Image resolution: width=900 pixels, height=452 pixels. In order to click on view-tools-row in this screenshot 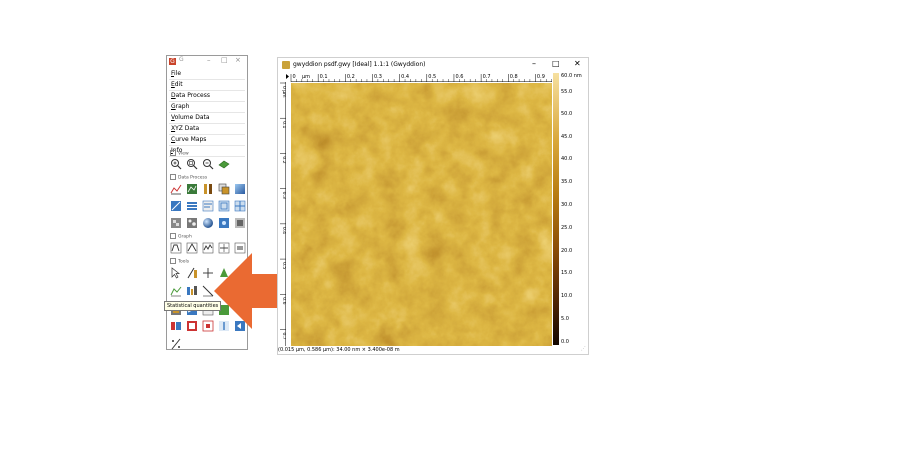, I will do `click(200, 164)`.